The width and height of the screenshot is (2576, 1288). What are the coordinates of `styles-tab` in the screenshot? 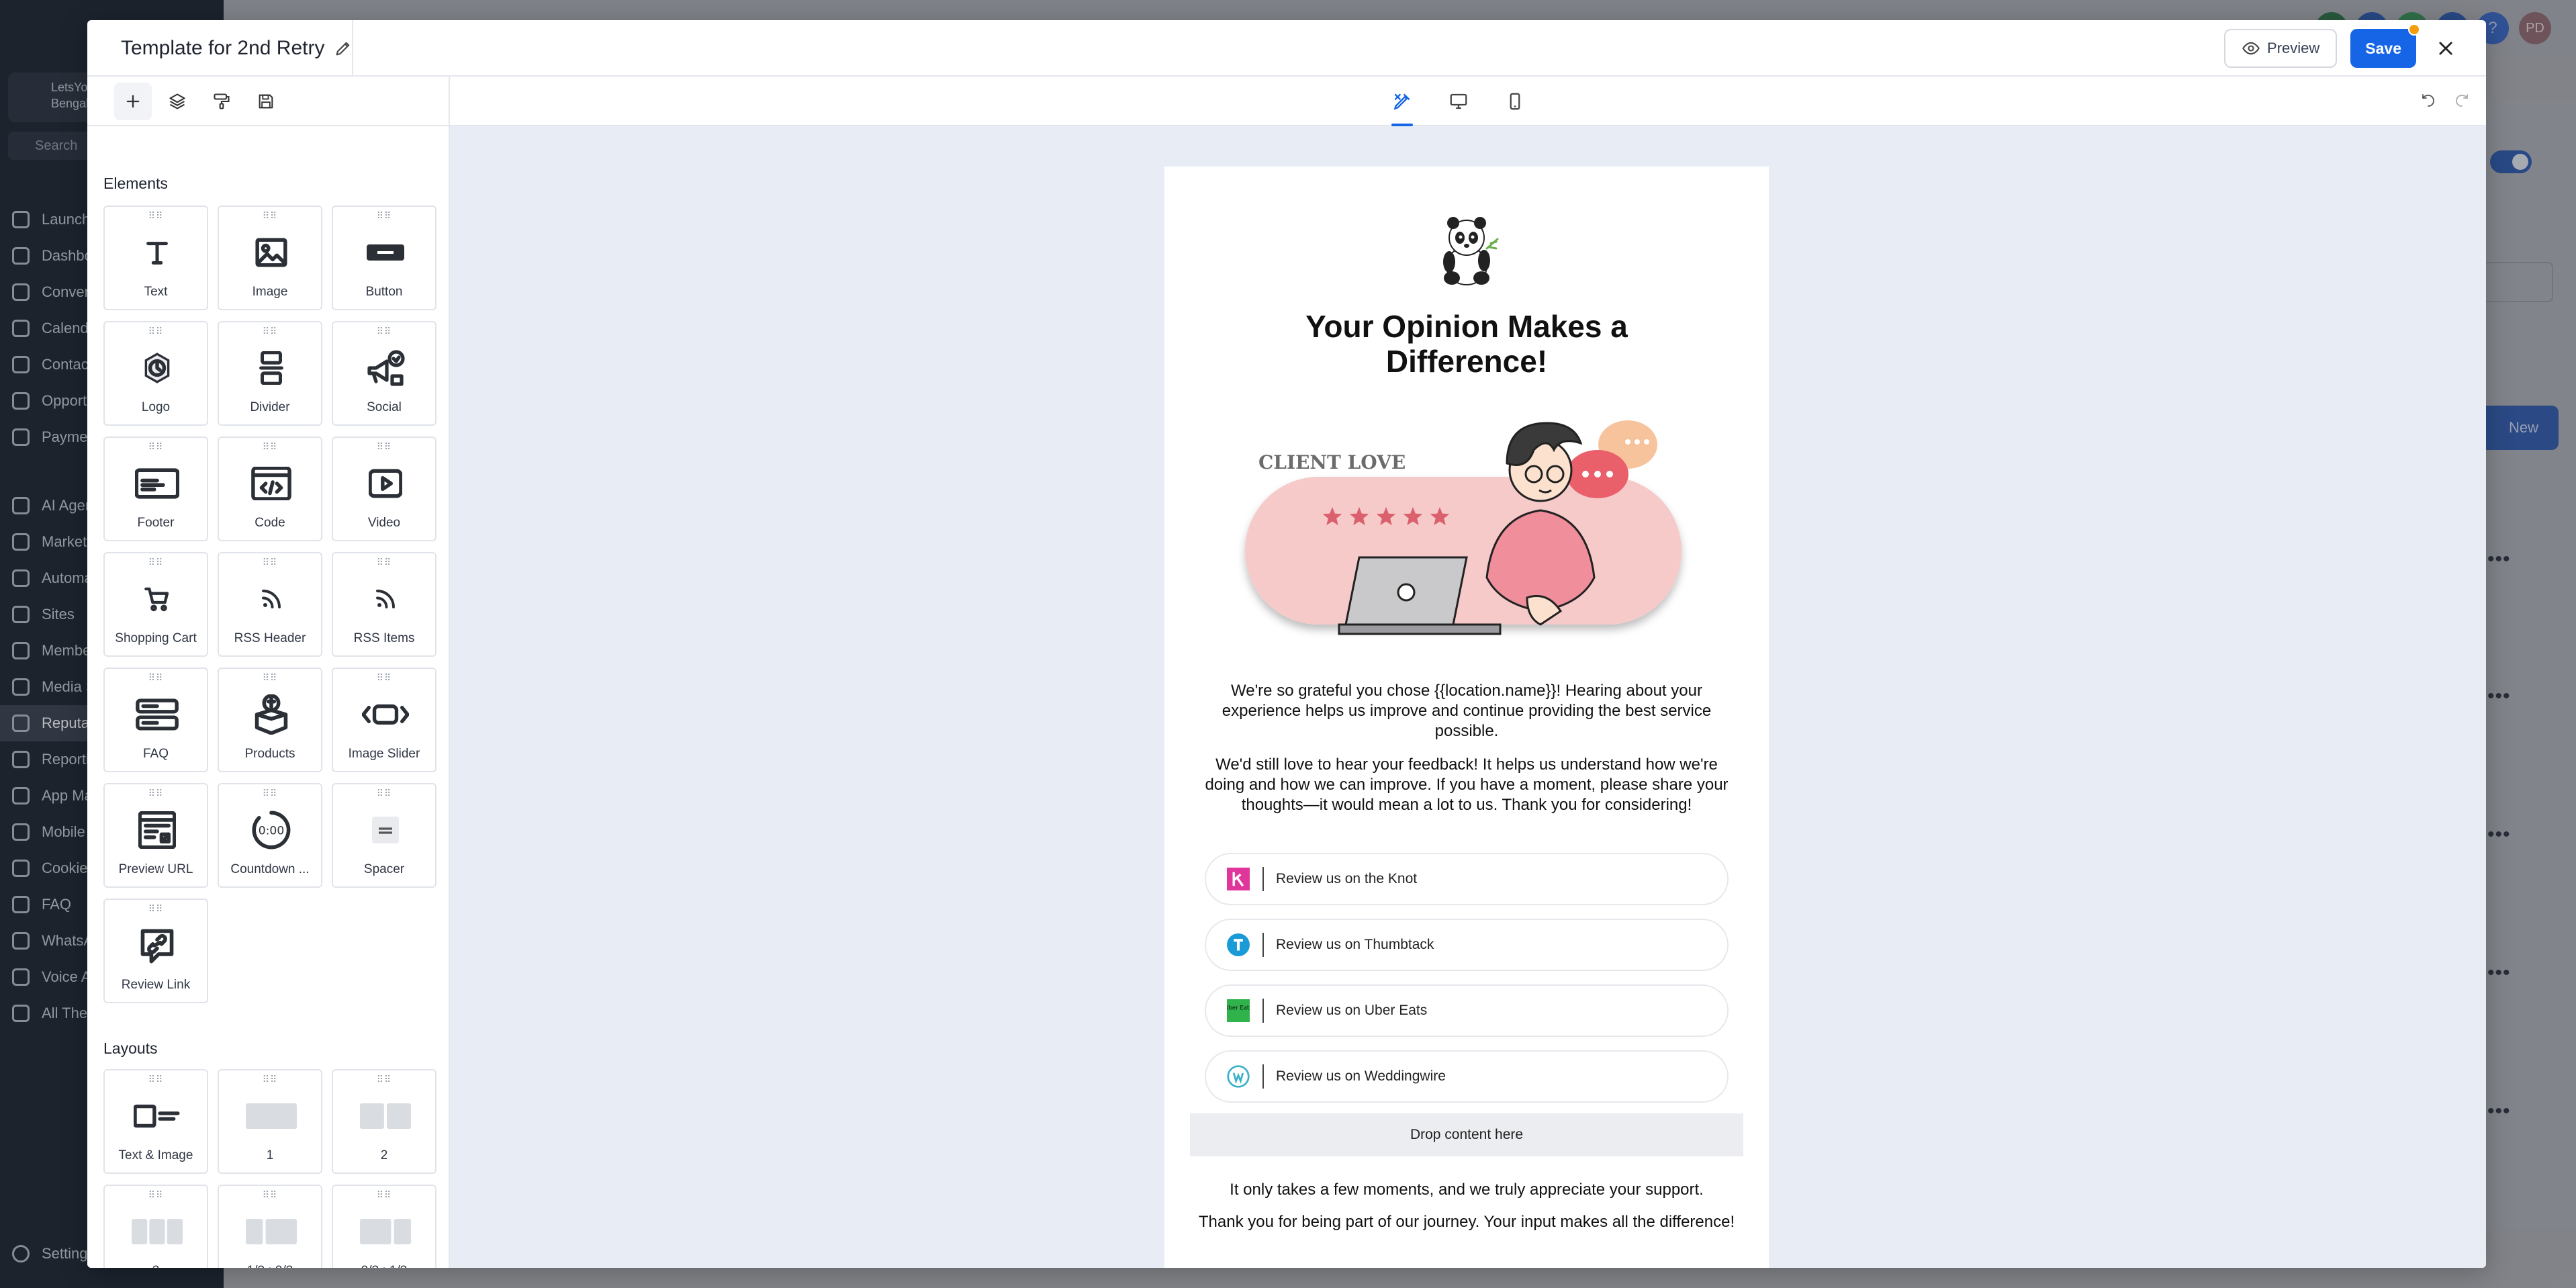 It's located at (221, 101).